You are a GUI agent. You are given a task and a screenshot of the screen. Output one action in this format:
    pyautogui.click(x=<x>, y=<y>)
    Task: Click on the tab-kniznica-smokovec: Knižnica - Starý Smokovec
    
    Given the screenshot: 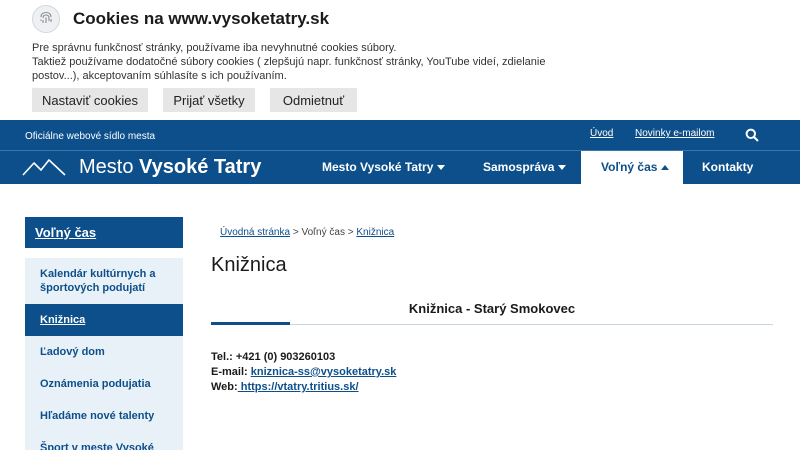 What is the action you would take?
    pyautogui.click(x=492, y=308)
    